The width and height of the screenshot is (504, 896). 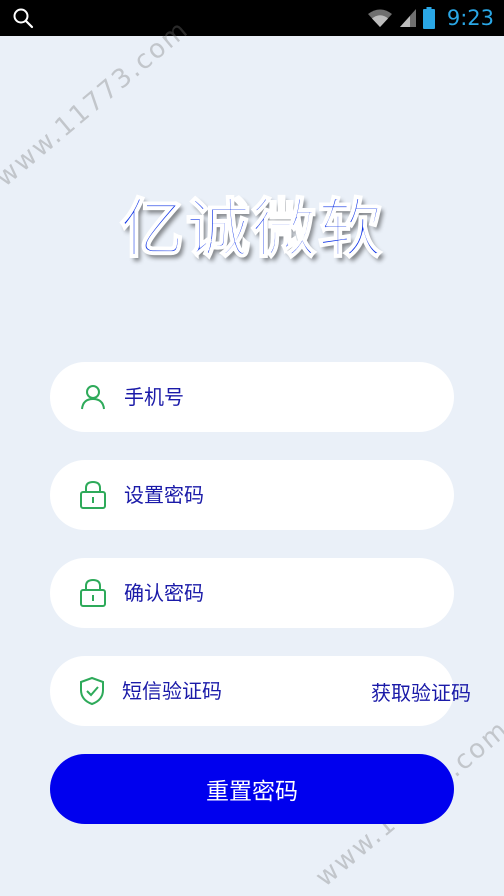 I want to click on phone-input, so click(x=289, y=397).